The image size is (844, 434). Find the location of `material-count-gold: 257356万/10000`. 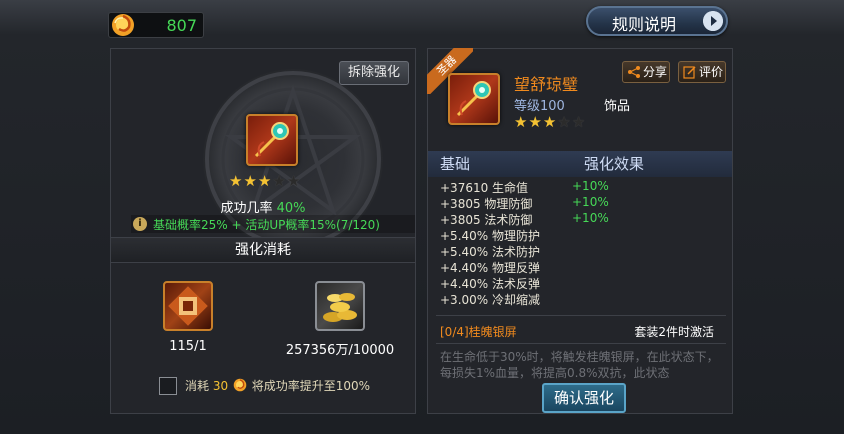

material-count-gold: 257356万/10000 is located at coordinates (340, 350).